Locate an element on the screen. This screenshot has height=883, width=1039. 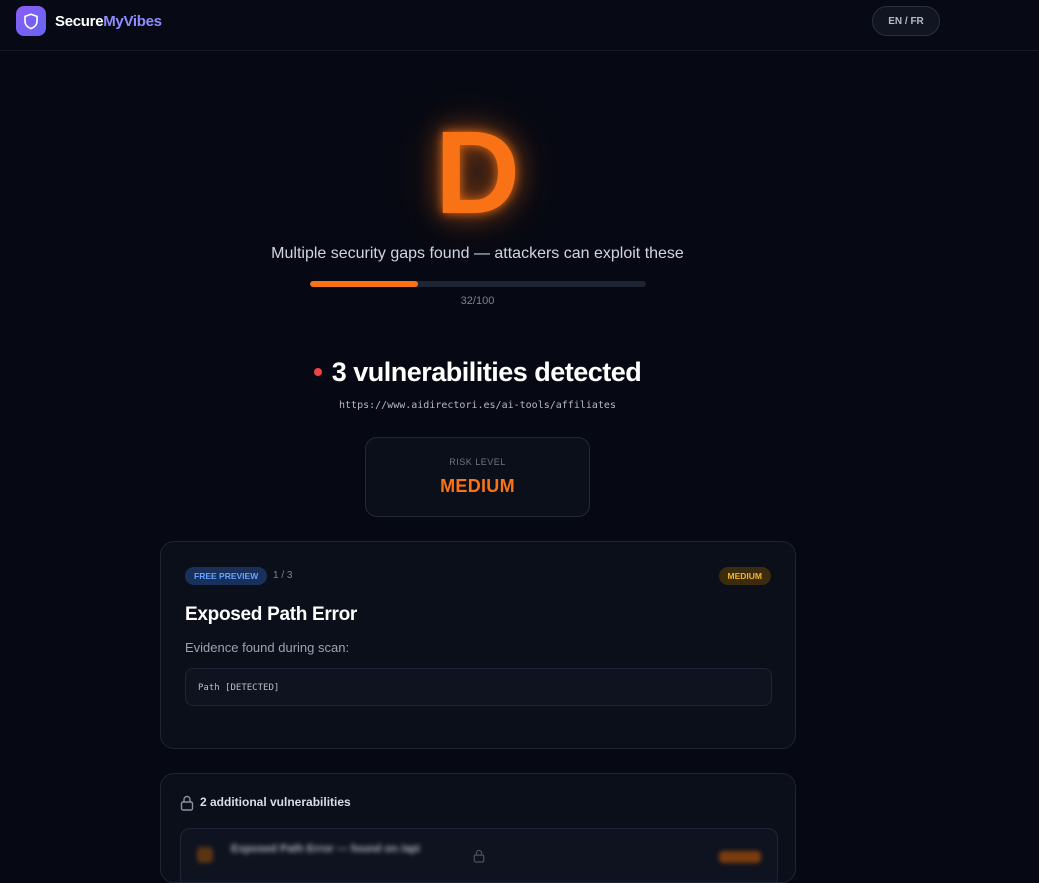
lock-icon is located at coordinates (187, 803).